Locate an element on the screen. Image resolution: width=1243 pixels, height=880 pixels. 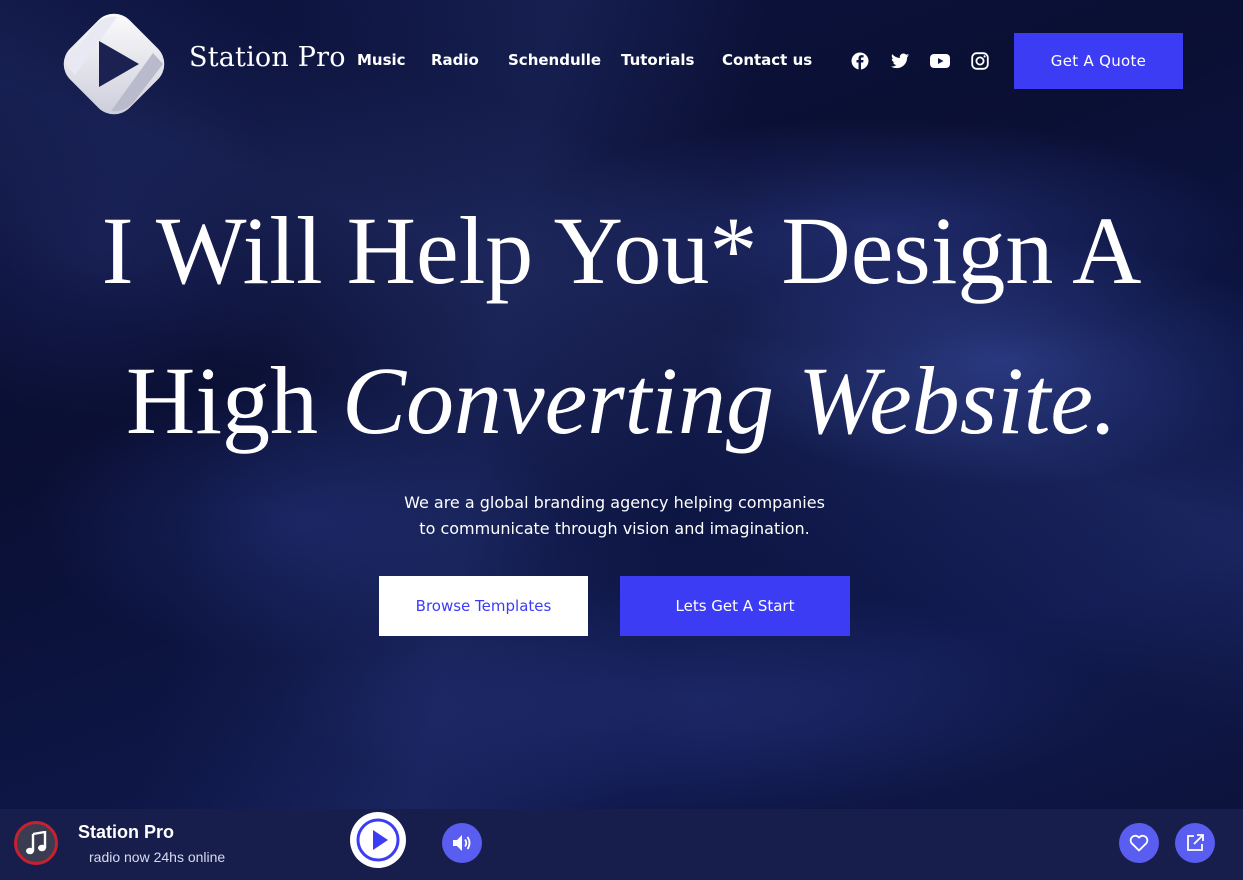
music-note-icon is located at coordinates (36, 843).